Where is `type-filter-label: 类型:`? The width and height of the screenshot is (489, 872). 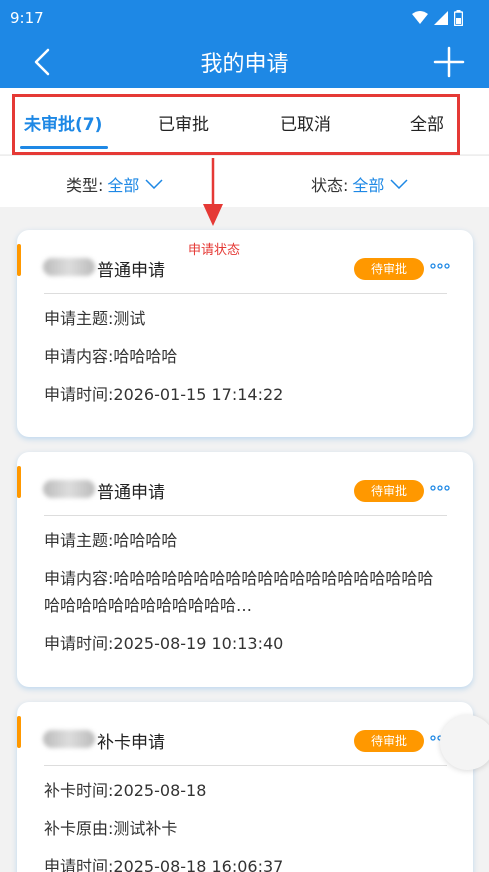 type-filter-label: 类型: is located at coordinates (85, 185).